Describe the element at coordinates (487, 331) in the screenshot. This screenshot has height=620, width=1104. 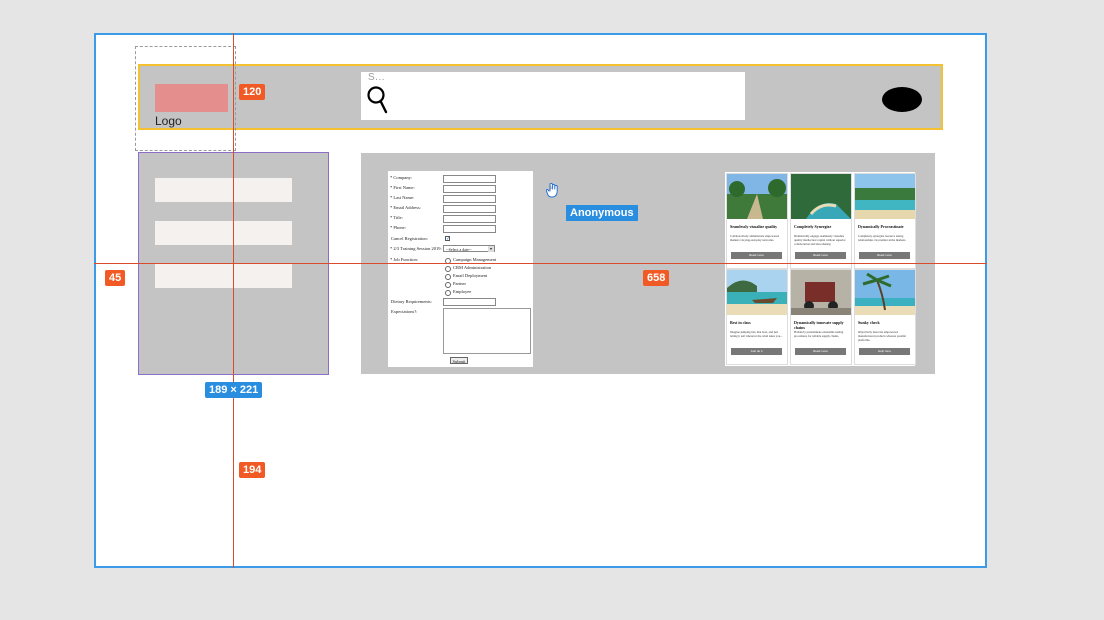
I see `expectations-textarea` at that location.